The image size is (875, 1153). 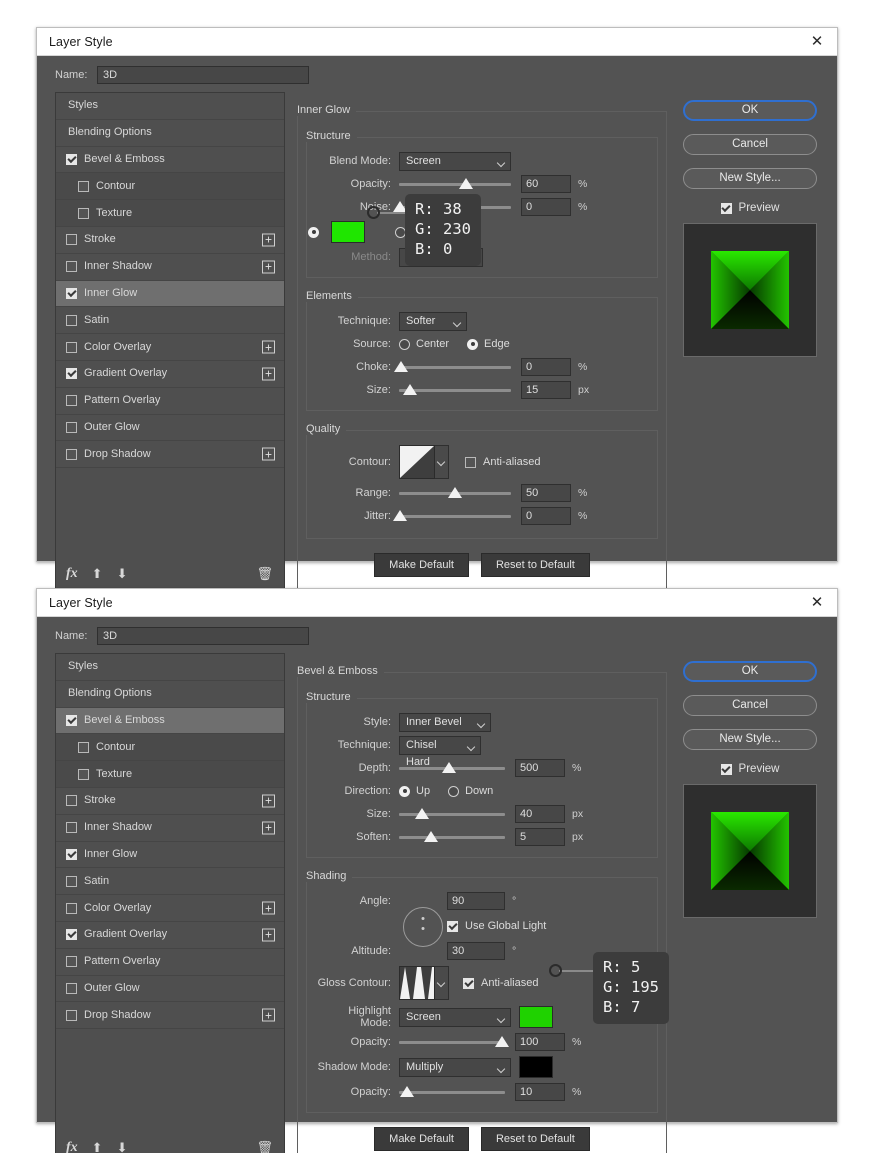 I want to click on direction-up-radio, so click(x=404, y=791).